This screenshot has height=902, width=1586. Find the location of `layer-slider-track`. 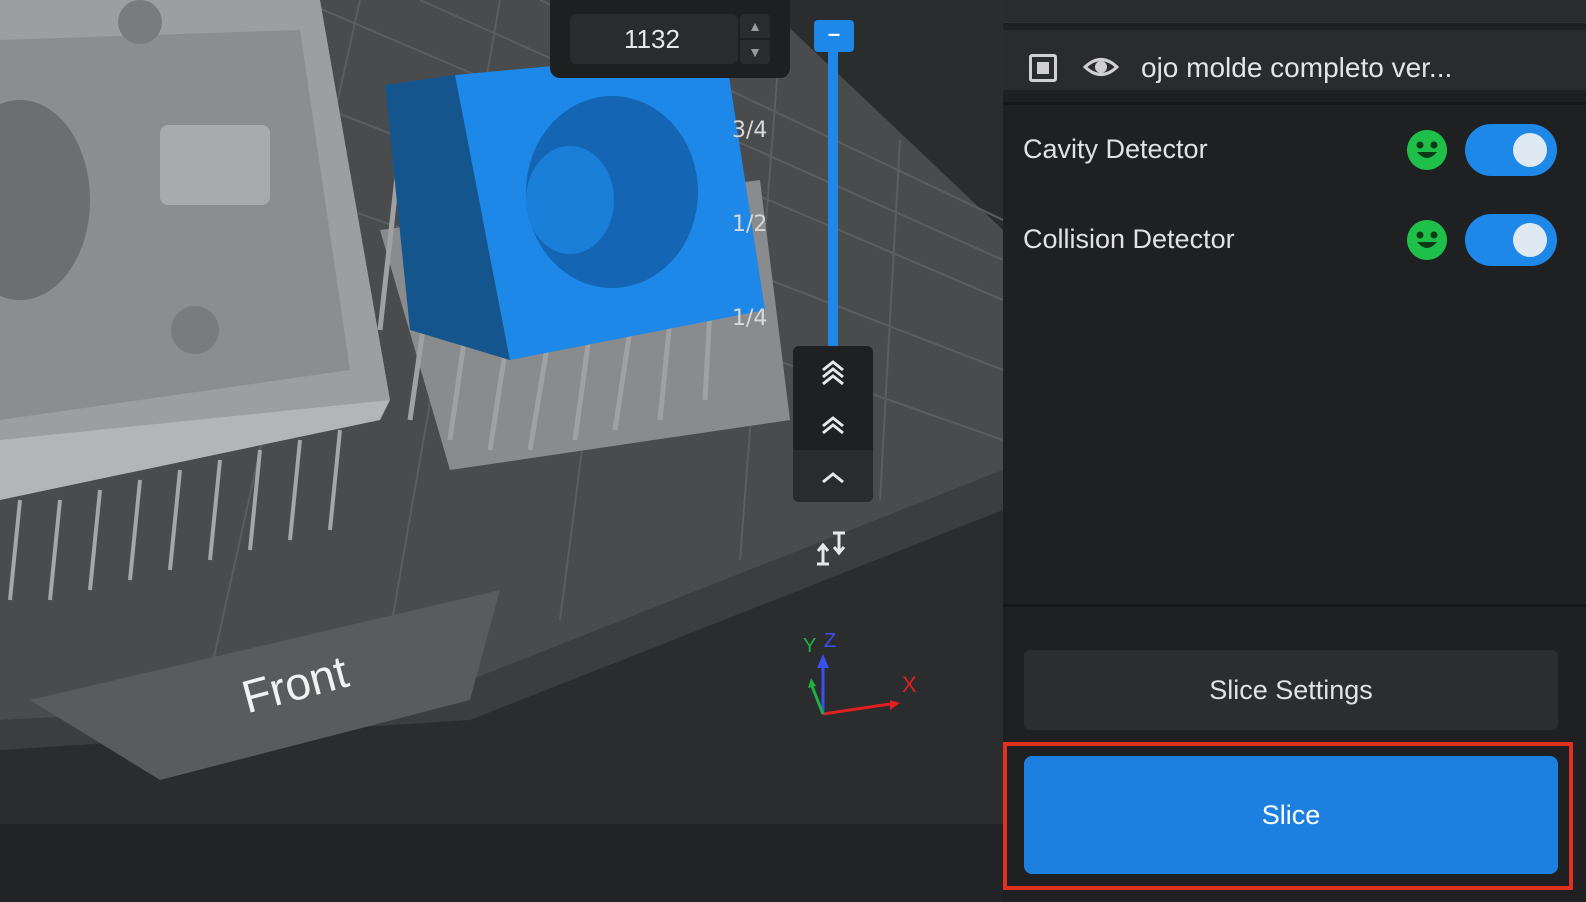

layer-slider-track is located at coordinates (833, 198).